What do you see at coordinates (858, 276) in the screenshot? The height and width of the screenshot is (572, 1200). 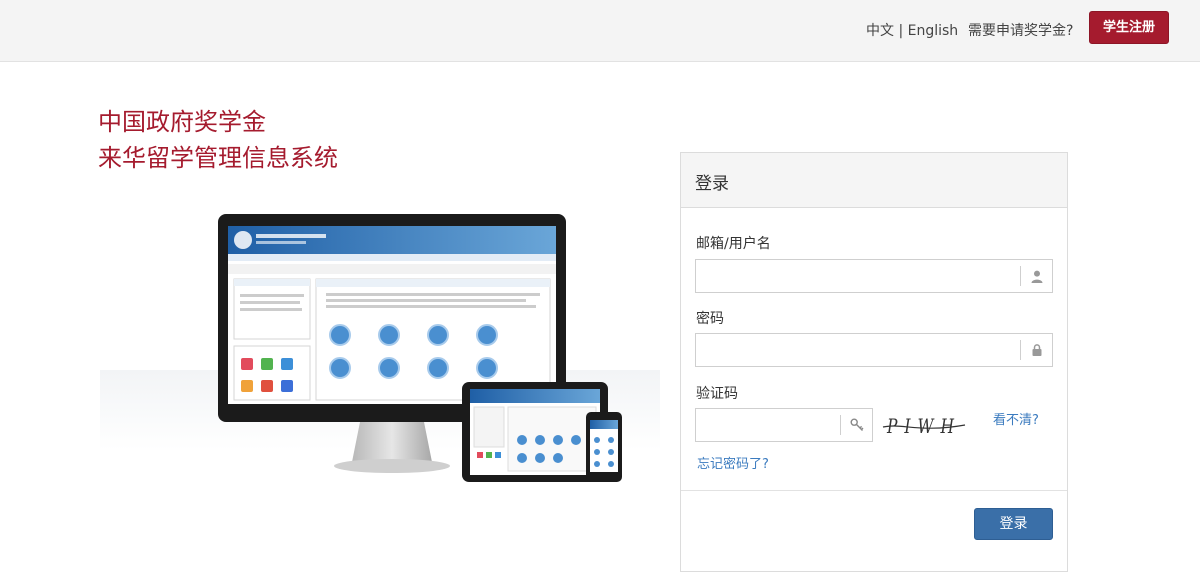 I see `email-input` at bounding box center [858, 276].